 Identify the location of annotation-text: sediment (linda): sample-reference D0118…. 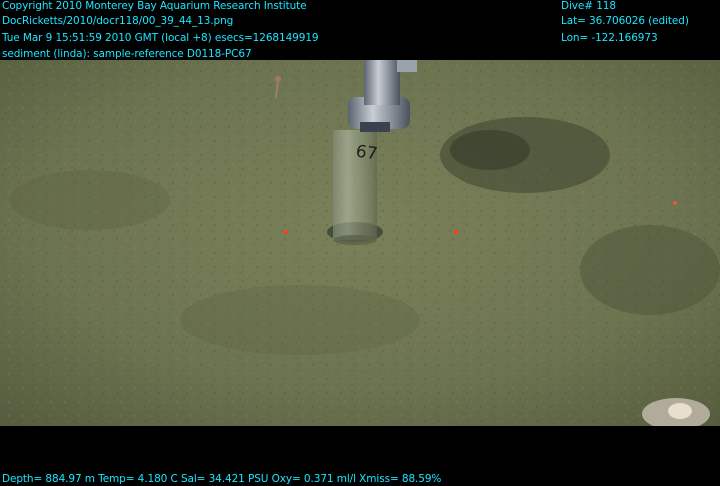
(127, 54).